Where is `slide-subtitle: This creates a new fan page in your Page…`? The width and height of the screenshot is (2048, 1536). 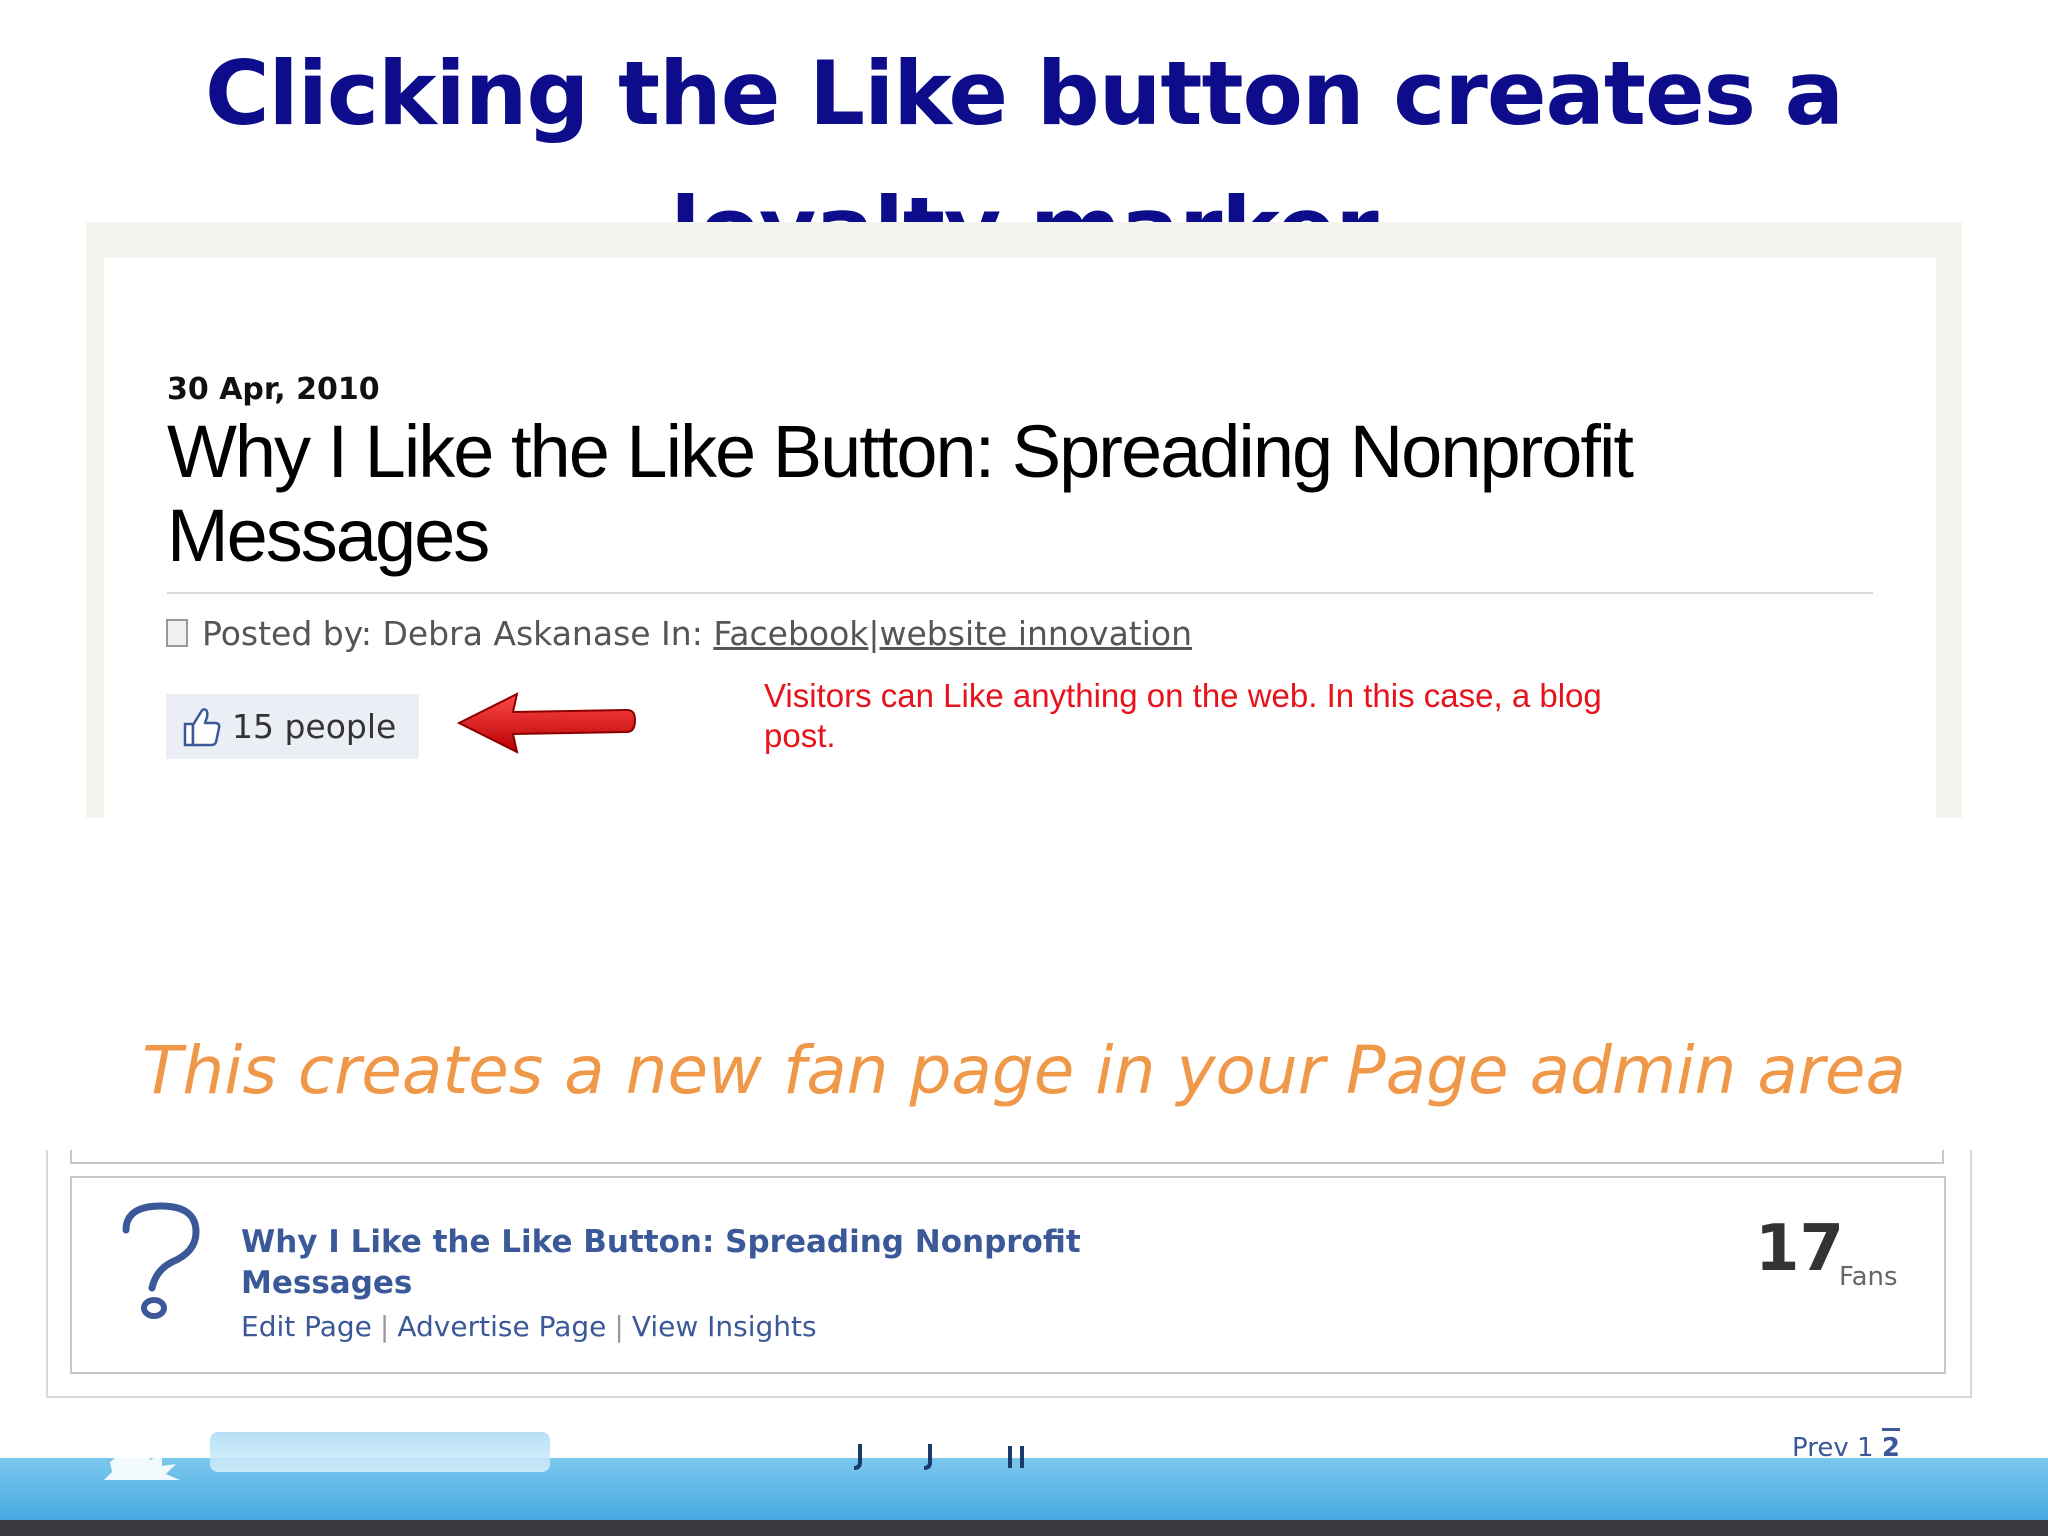
slide-subtitle: This creates a new fan page in your Page… is located at coordinates (1024, 1070).